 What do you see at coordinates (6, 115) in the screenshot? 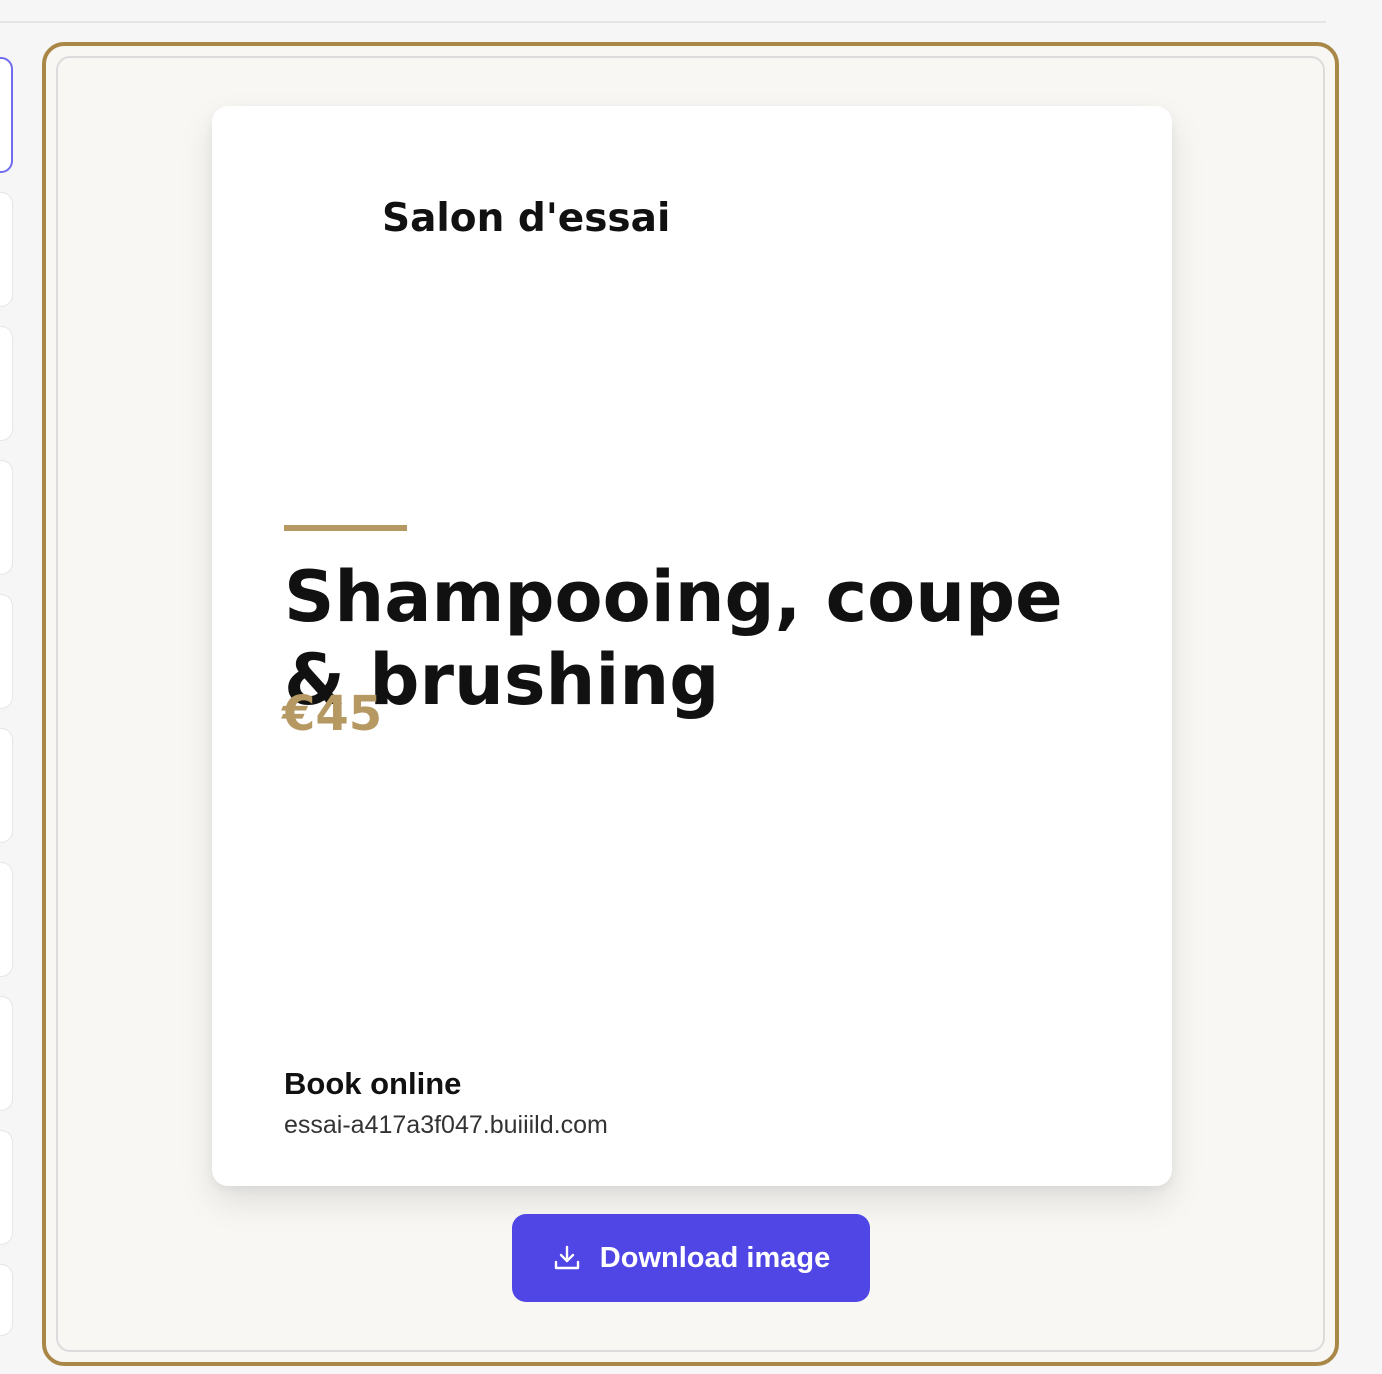
I see `template-thumbnail-selected` at bounding box center [6, 115].